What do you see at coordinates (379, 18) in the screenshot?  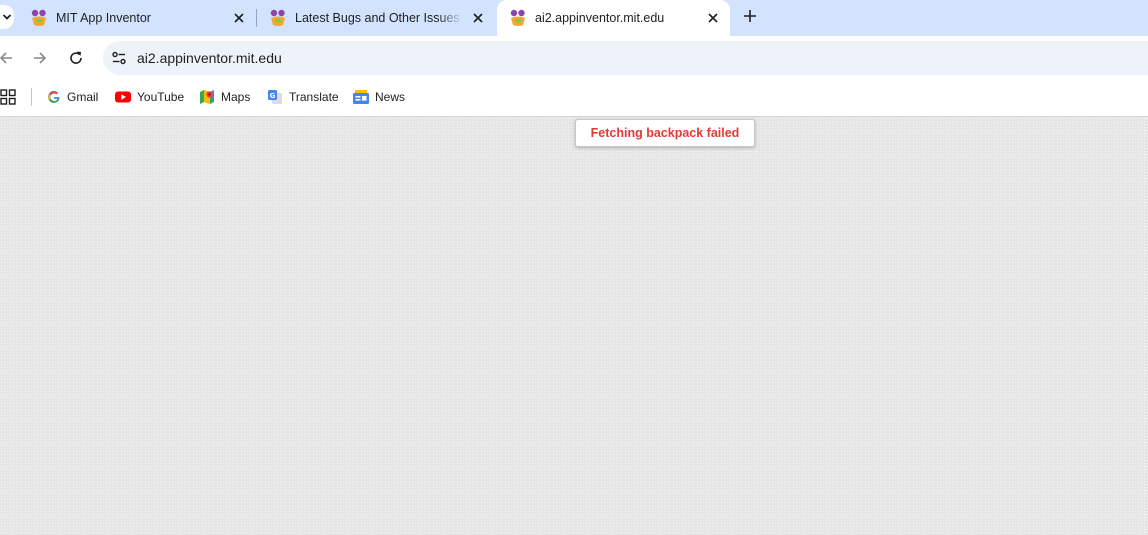 I see `tab-title: Latest Bugs and Other Issues to` at bounding box center [379, 18].